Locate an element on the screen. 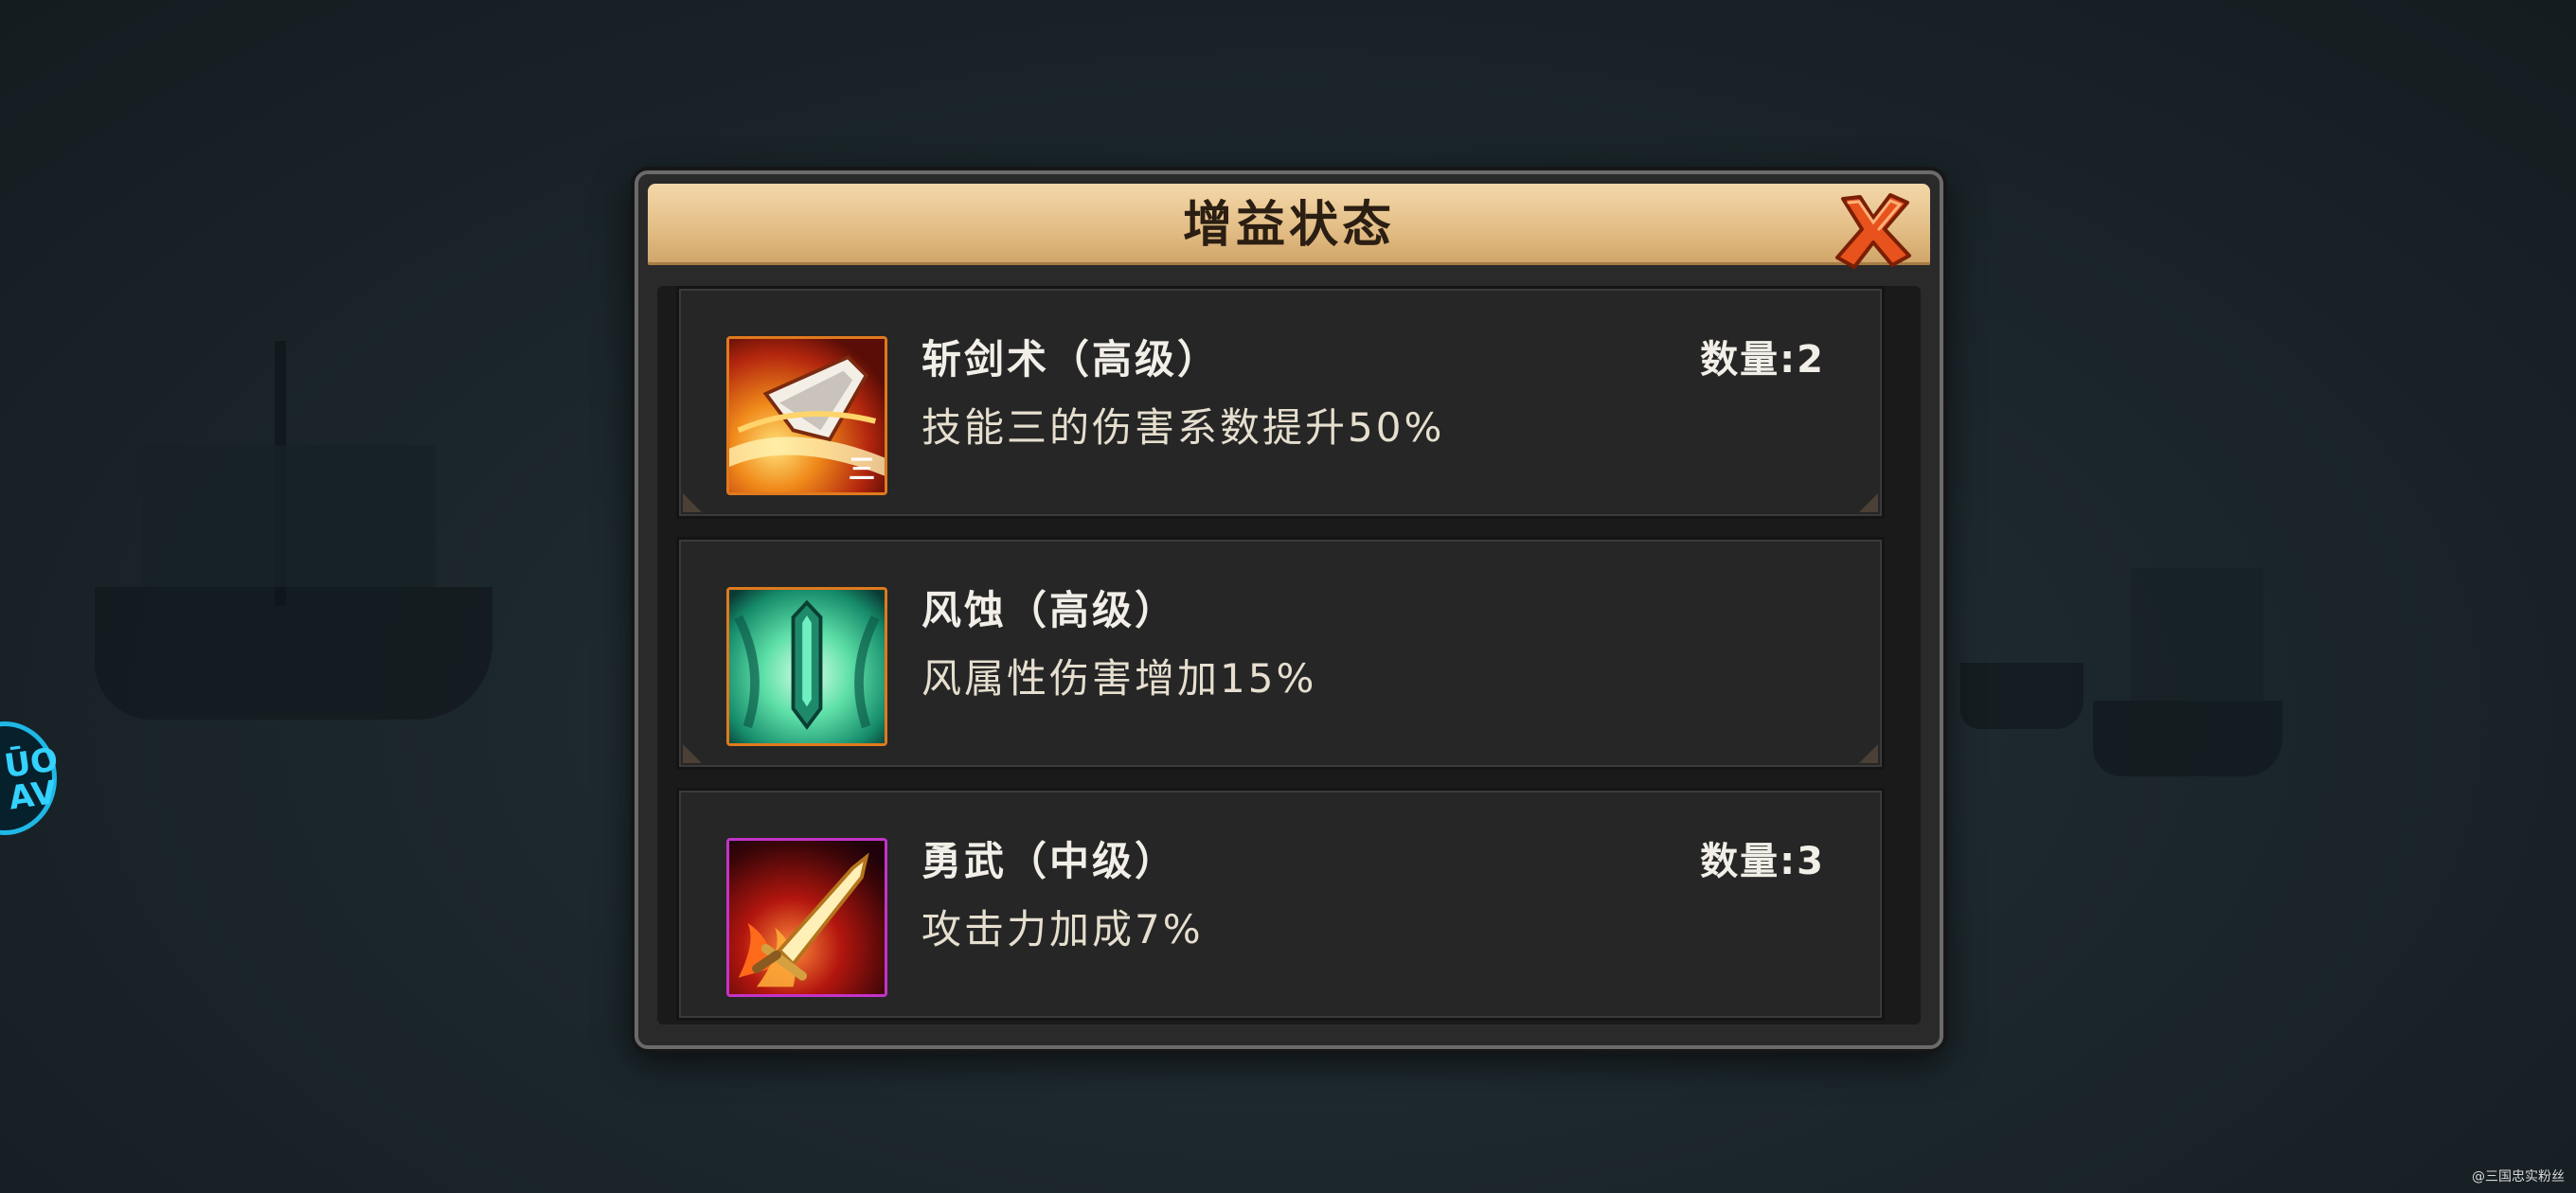 The height and width of the screenshot is (1193, 2576). wind-erosion-icon is located at coordinates (806, 666).